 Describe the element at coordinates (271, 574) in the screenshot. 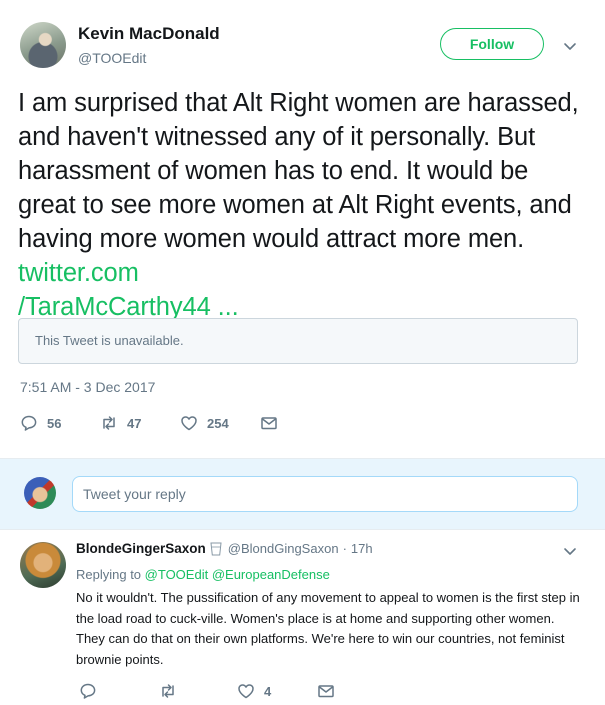

I see `mention-link: @EuropeanDefense` at that location.